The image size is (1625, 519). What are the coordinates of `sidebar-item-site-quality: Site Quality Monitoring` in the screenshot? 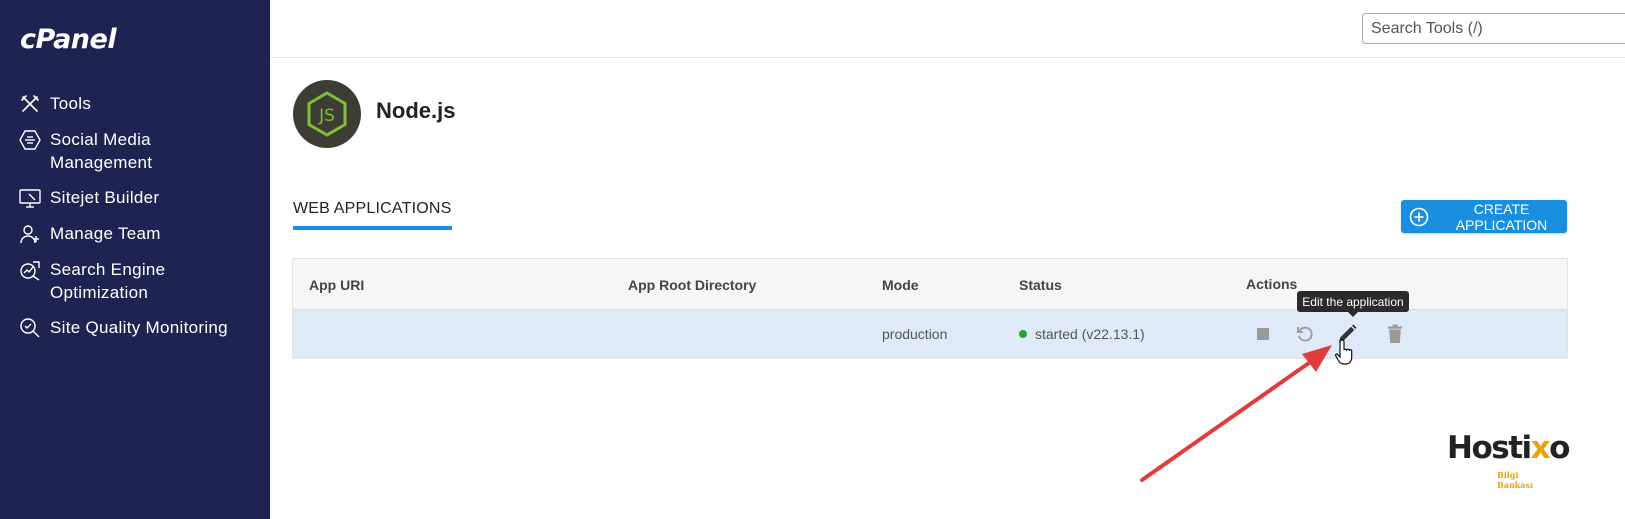 It's located at (135, 328).